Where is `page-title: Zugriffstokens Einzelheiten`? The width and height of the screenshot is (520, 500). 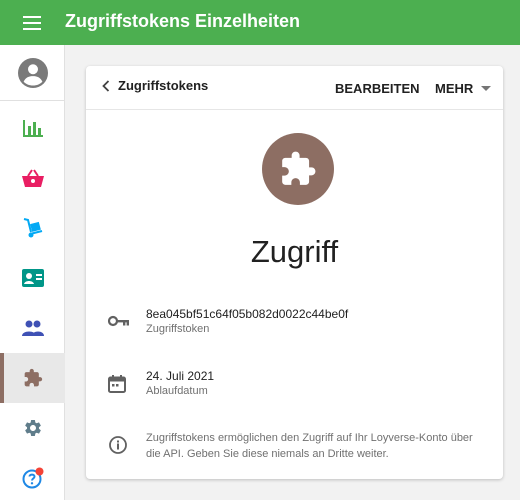
page-title: Zugriffstokens Einzelheiten is located at coordinates (183, 21).